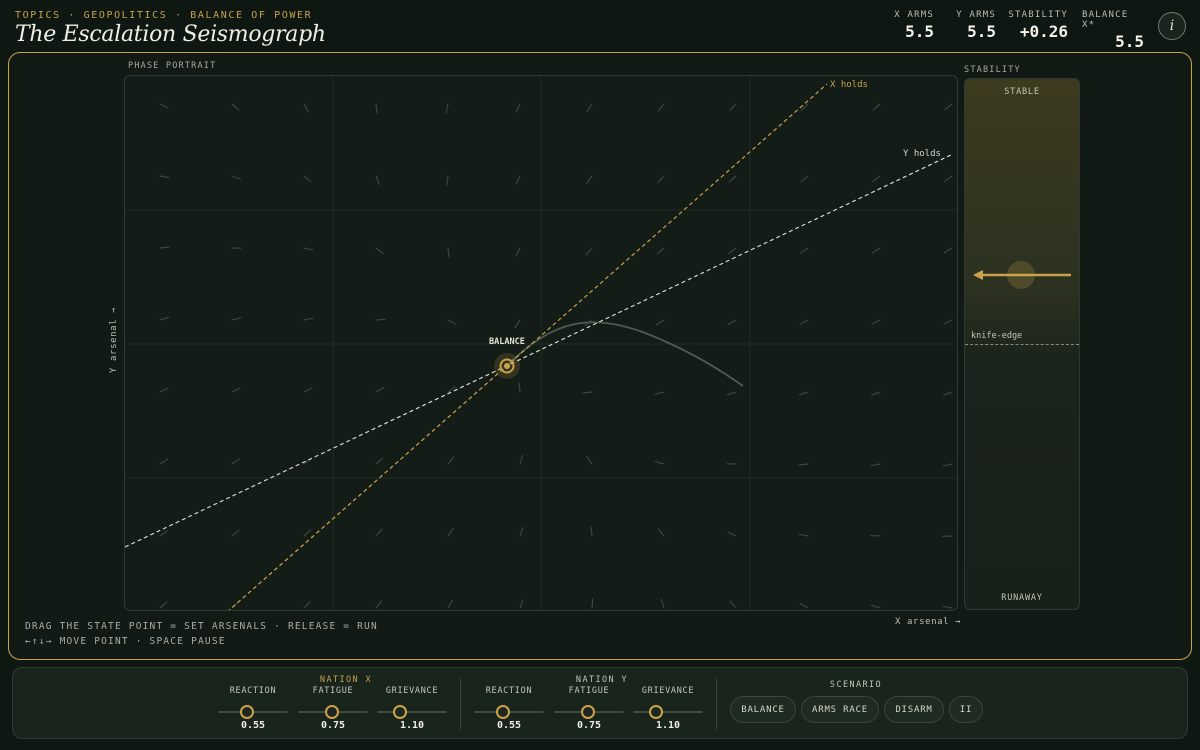 The height and width of the screenshot is (750, 1200). Describe the element at coordinates (602, 680) in the screenshot. I see `nation-y-title: NATION Y` at that location.